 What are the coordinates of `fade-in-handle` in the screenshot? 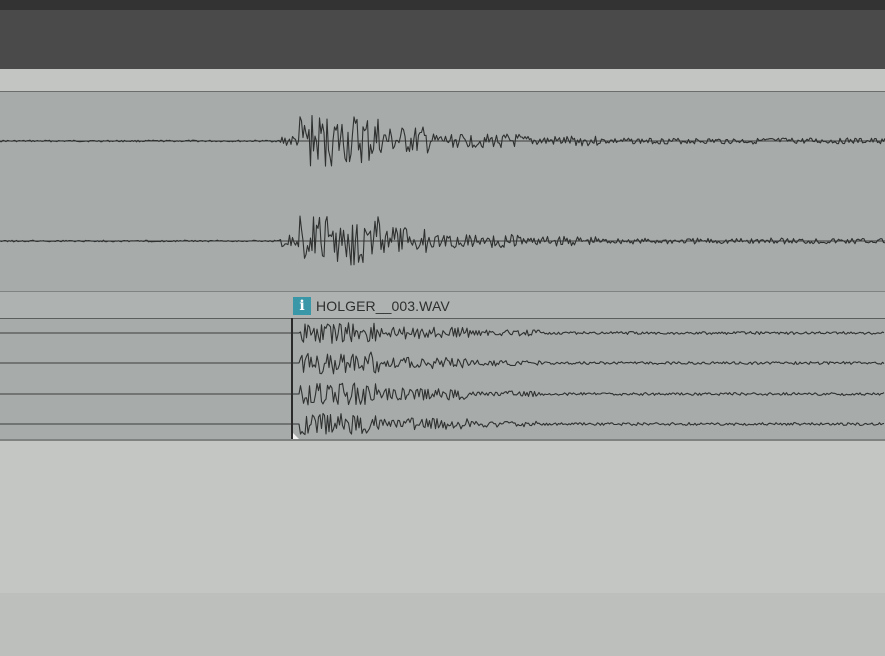 It's located at (296, 436).